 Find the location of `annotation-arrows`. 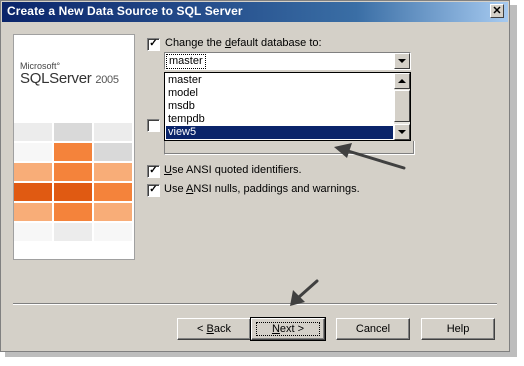

annotation-arrows is located at coordinates (348, 224).